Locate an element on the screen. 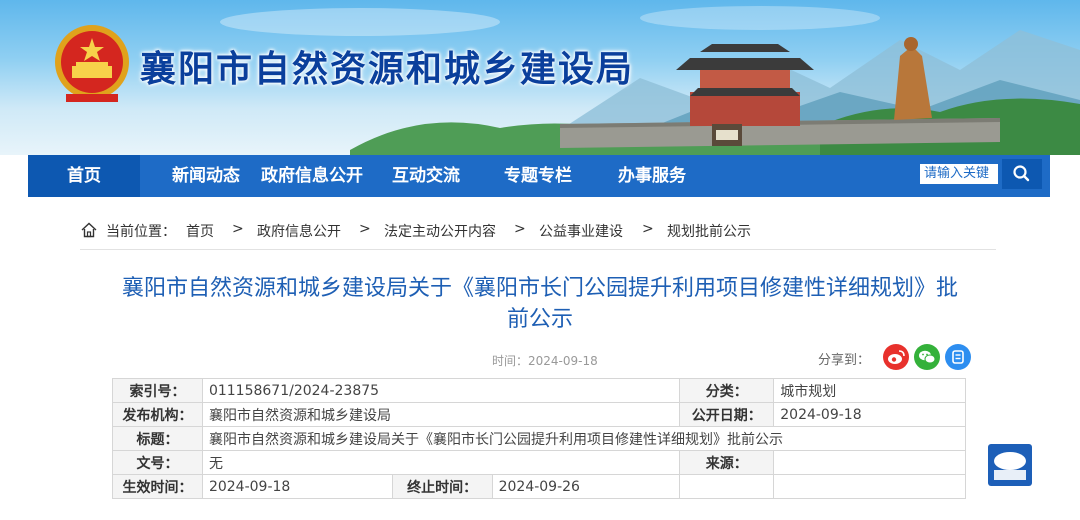 Image resolution: width=1080 pixels, height=520 pixels. index-value: 011158671/2024-23875 is located at coordinates (441, 390).